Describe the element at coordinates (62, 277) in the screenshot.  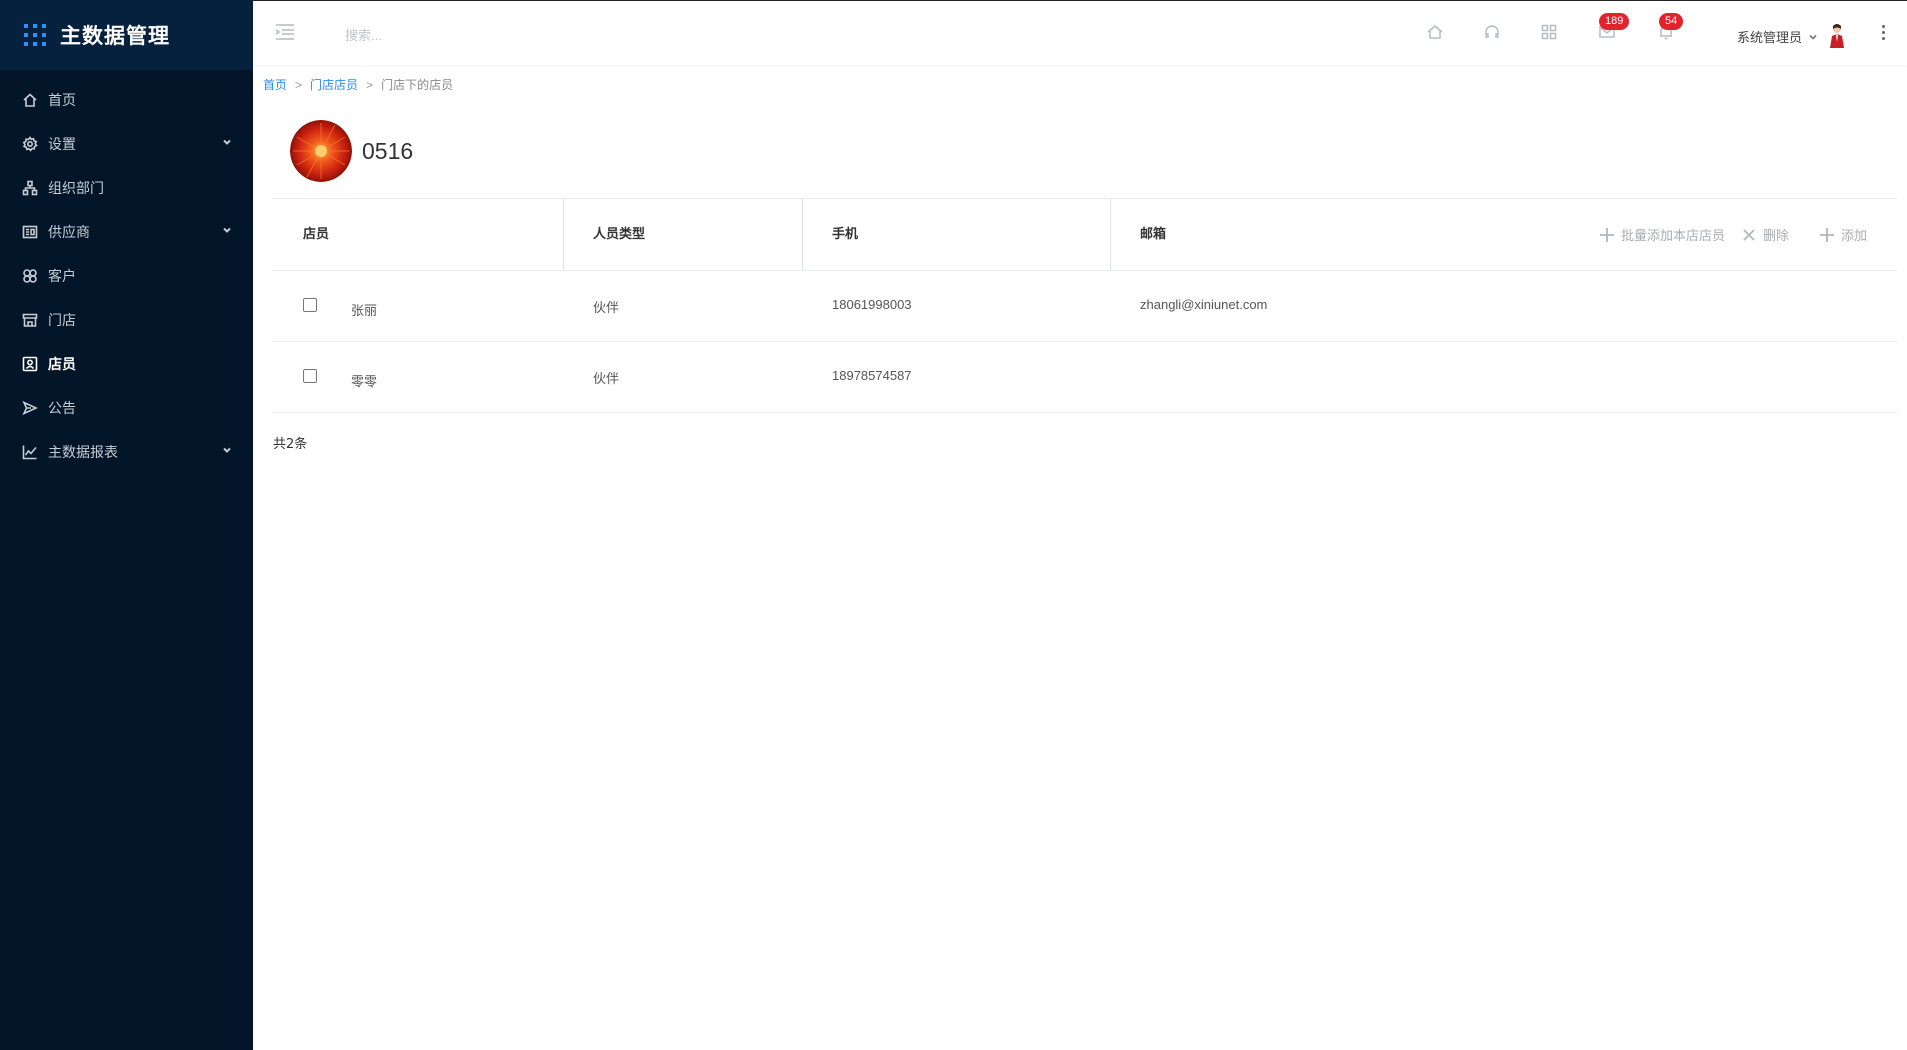
I see `sidebar-item-label: 客户` at that location.